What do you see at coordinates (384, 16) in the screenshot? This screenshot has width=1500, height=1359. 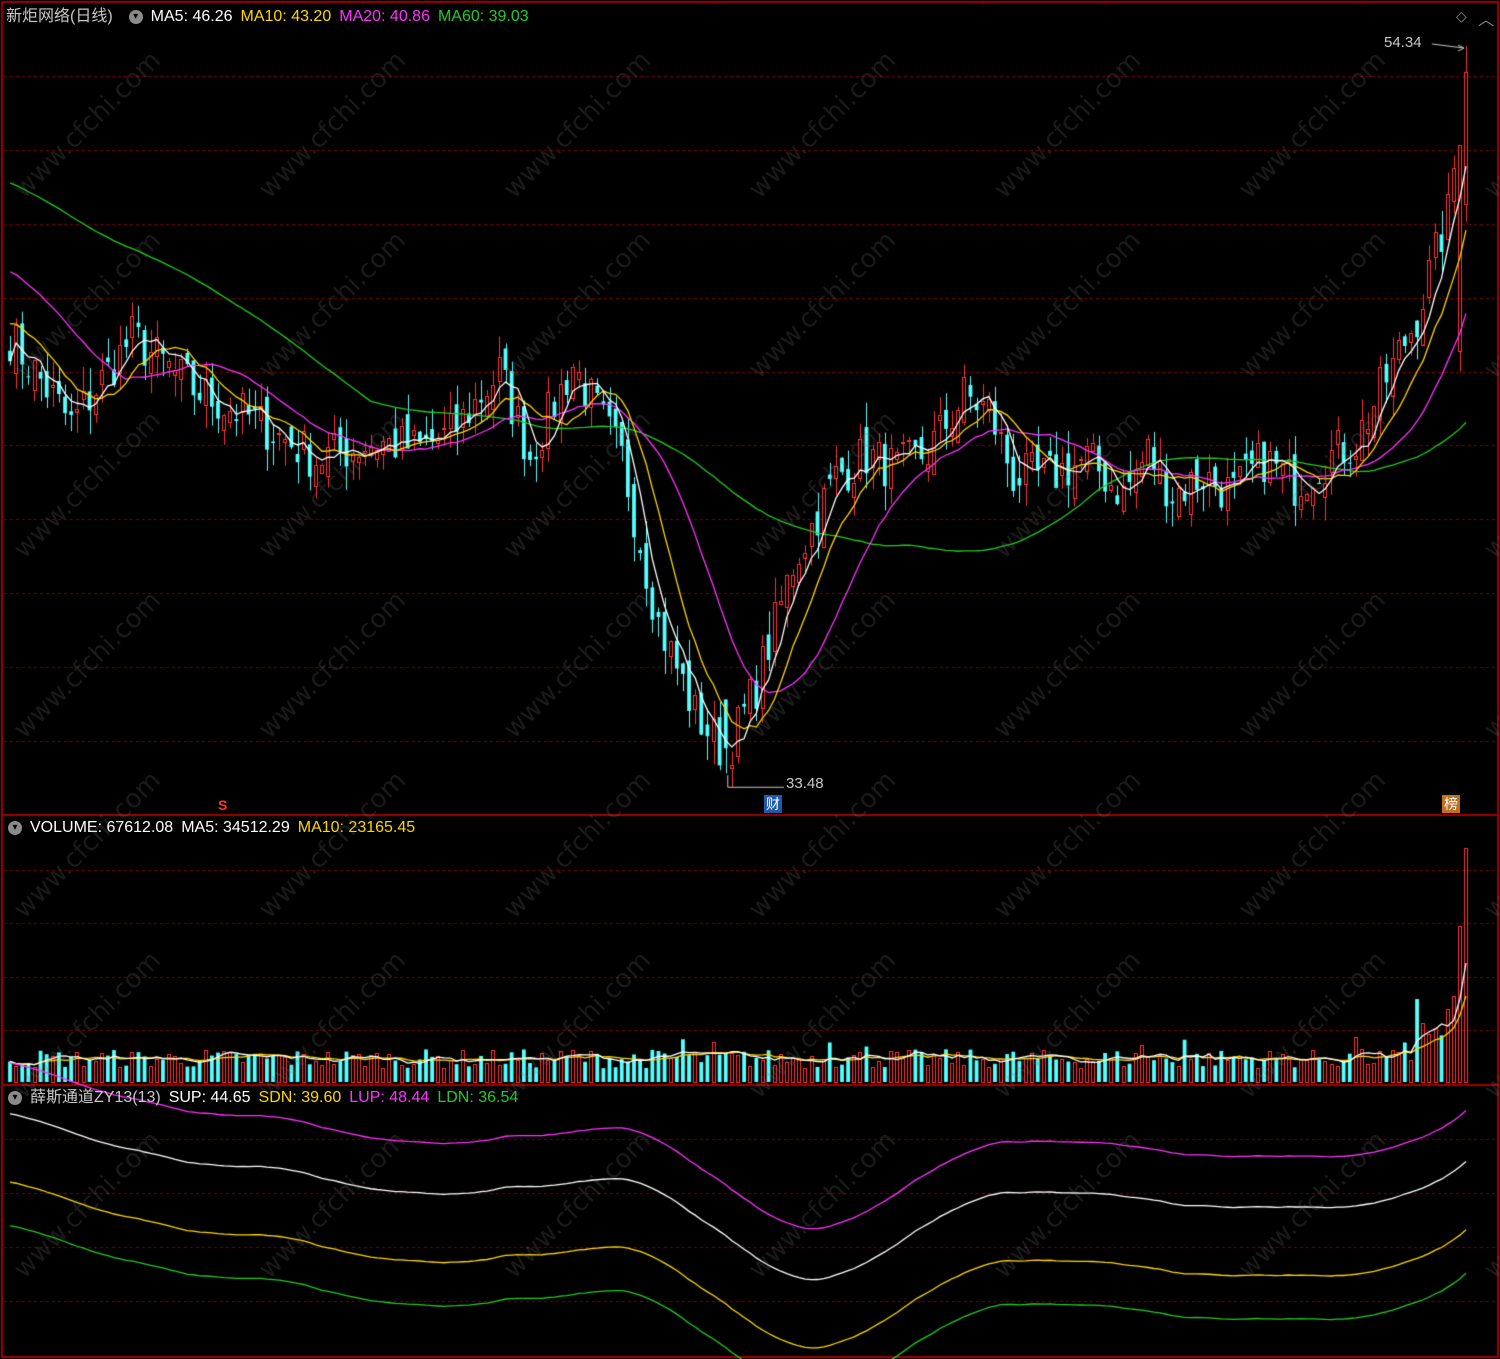 I see `ma20-label: MA20: 40.86` at bounding box center [384, 16].